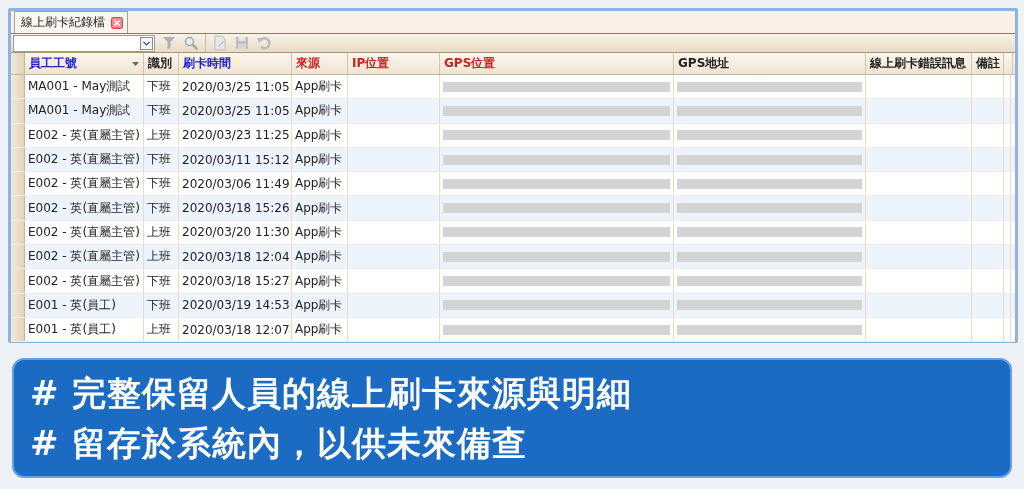 The height and width of the screenshot is (489, 1024). What do you see at coordinates (371, 63) in the screenshot?
I see `column-header: IP位置` at bounding box center [371, 63].